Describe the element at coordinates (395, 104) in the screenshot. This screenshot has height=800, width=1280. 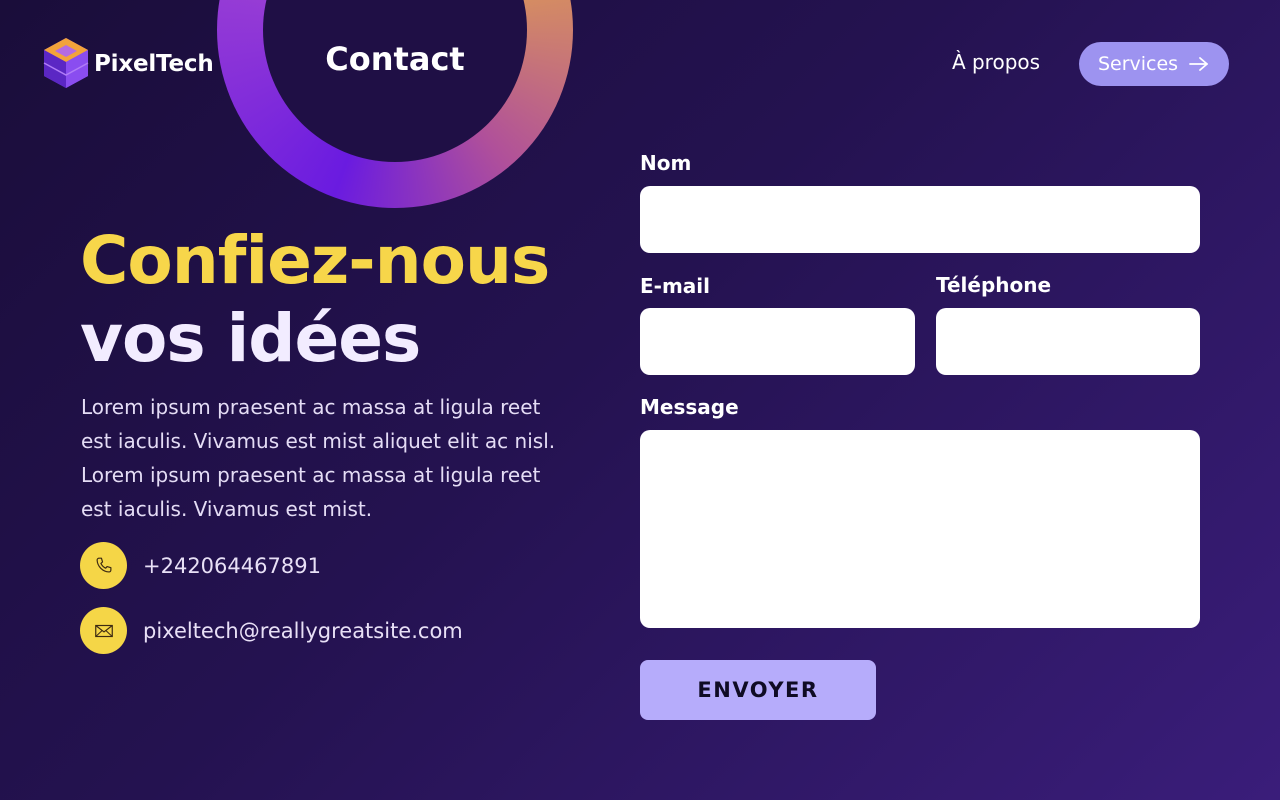
I see `decorative-gradient-ring` at that location.